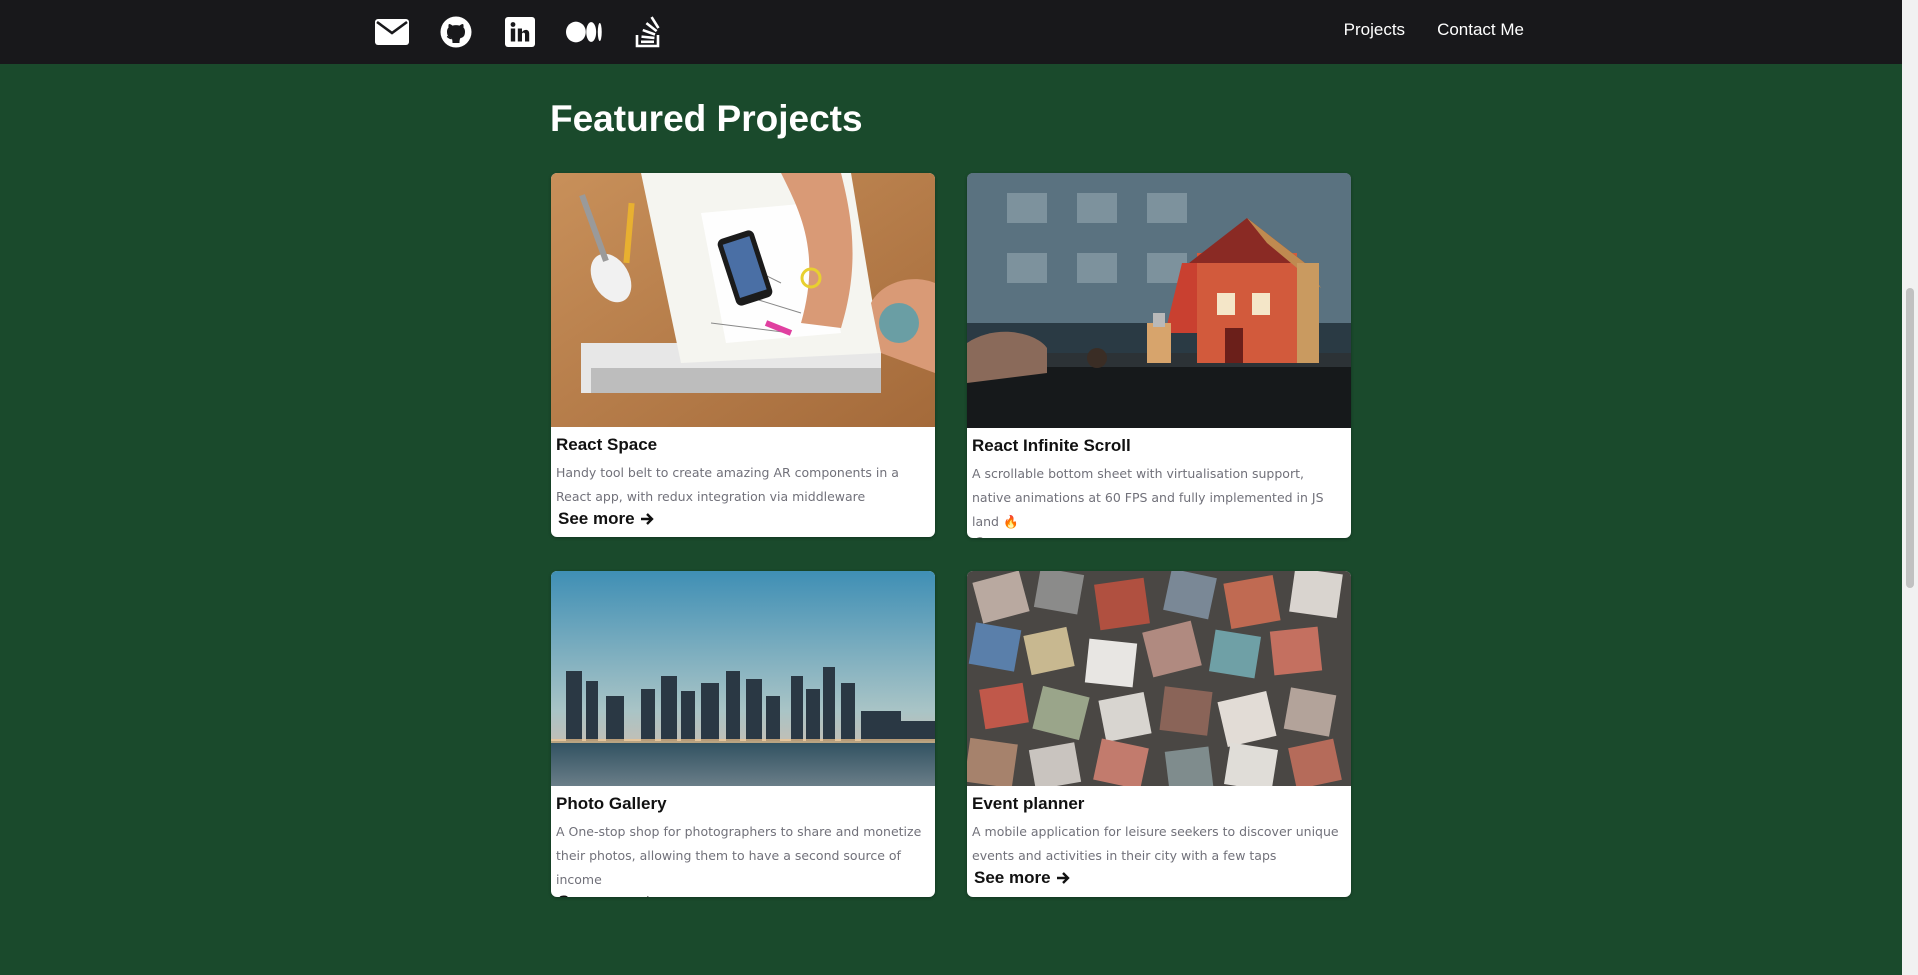 The image size is (1918, 975). Describe the element at coordinates (392, 32) in the screenshot. I see `envelope-icon` at that location.